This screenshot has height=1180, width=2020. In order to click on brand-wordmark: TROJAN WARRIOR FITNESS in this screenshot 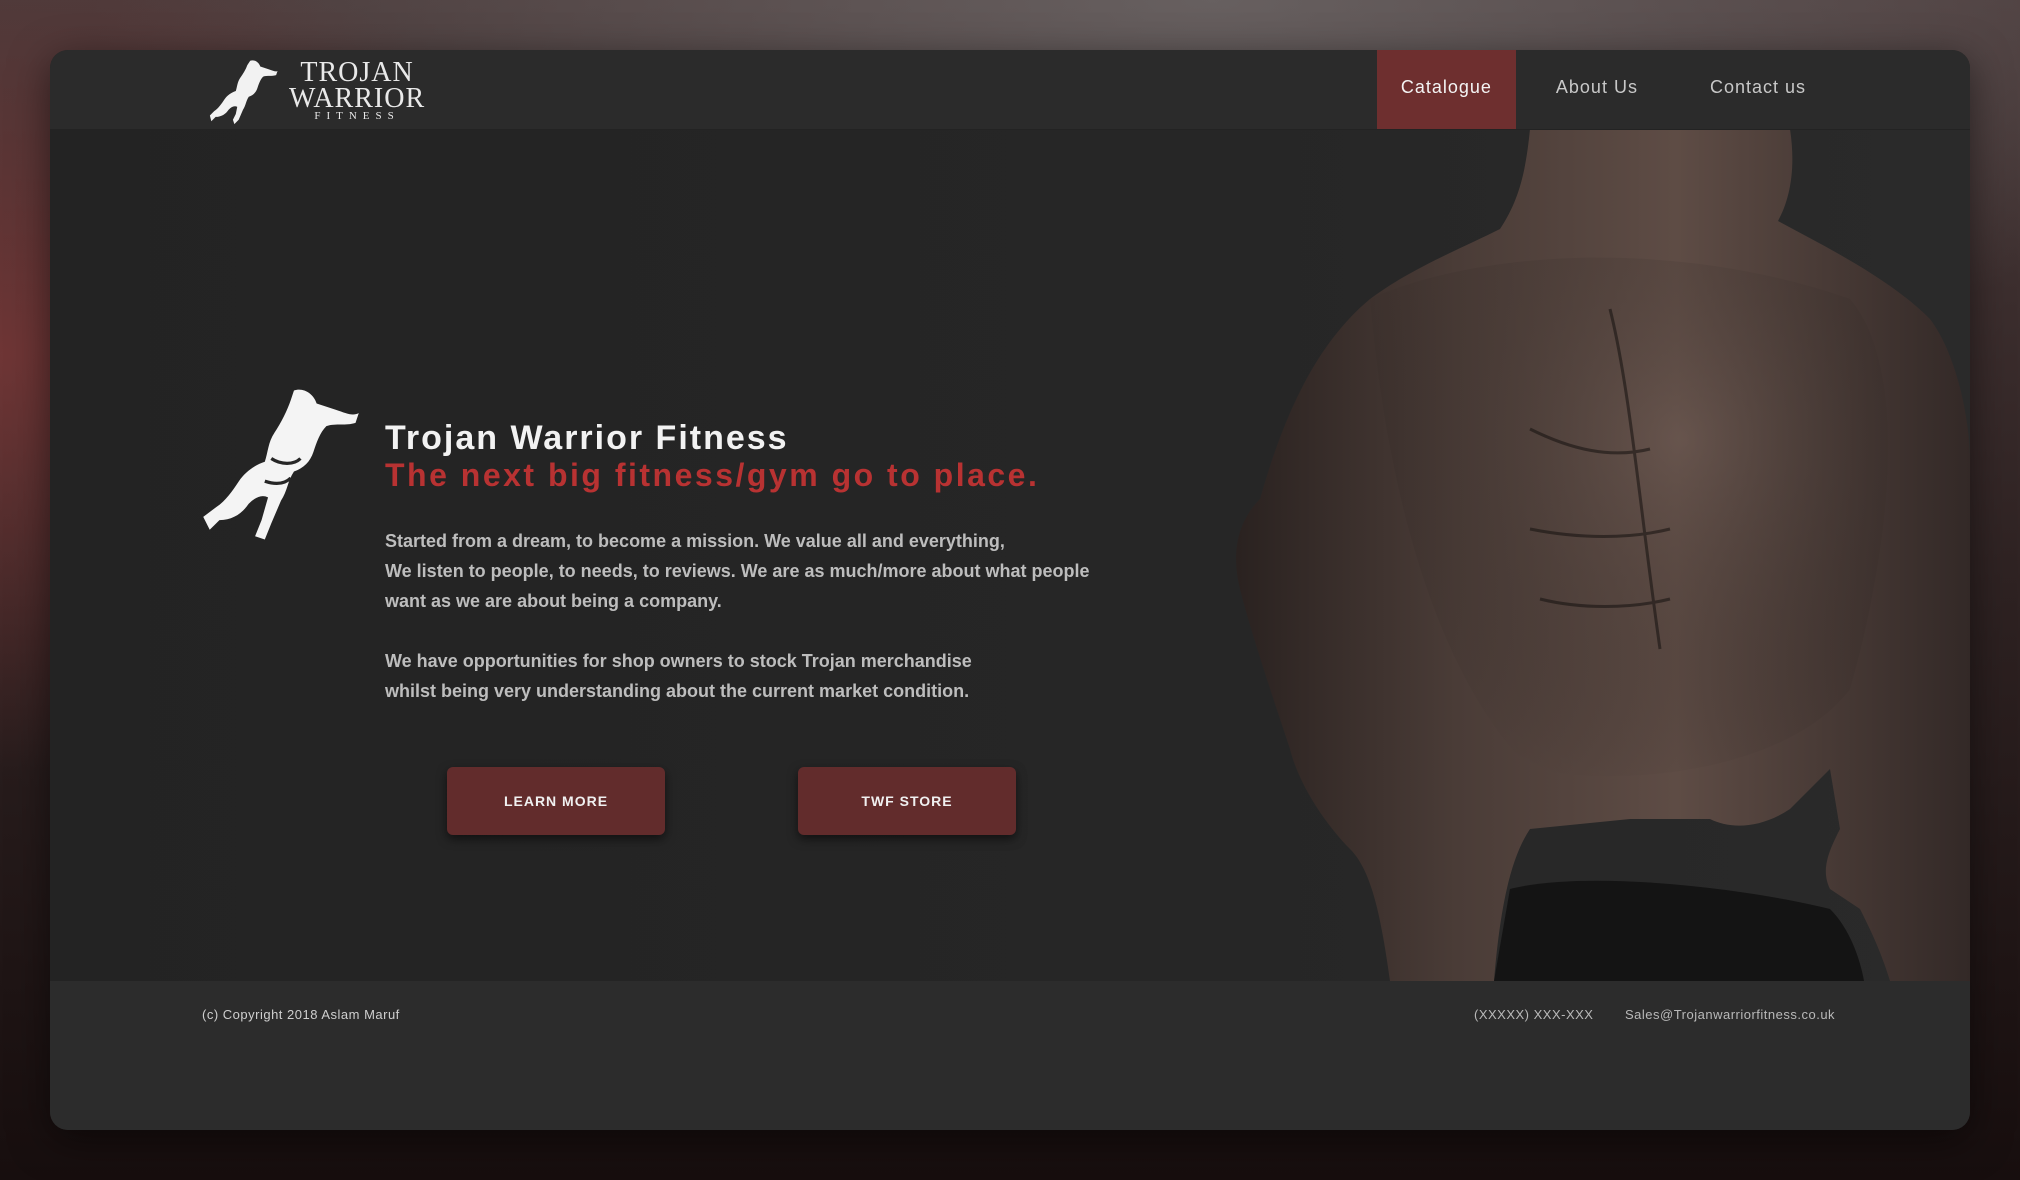, I will do `click(357, 89)`.